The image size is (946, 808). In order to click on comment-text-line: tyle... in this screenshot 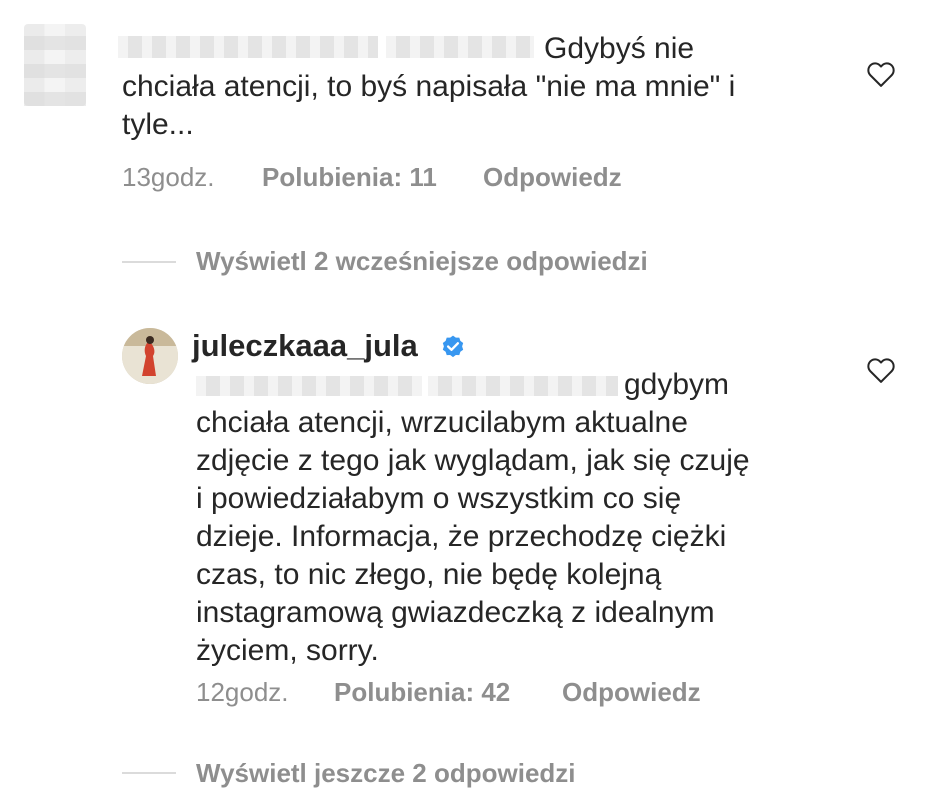, I will do `click(158, 124)`.